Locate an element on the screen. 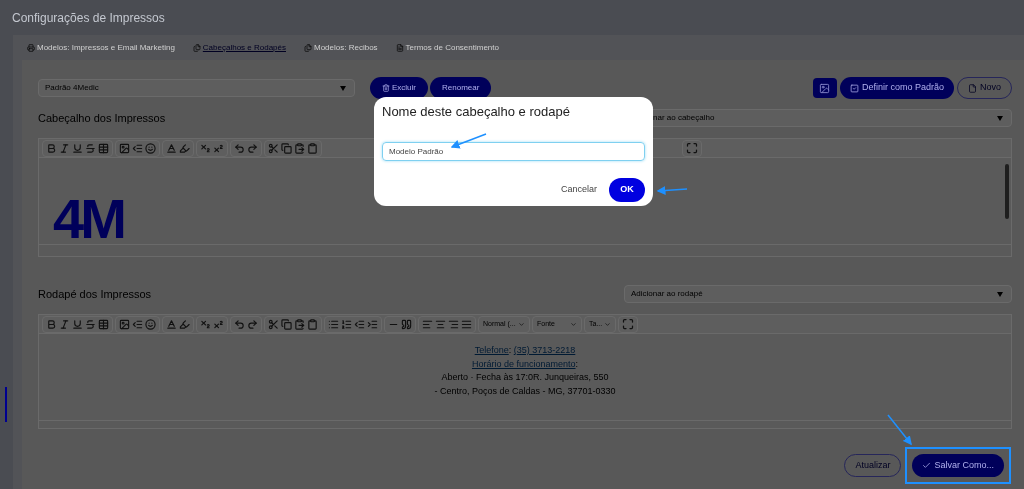  checkbox-icon is located at coordinates (854, 88).